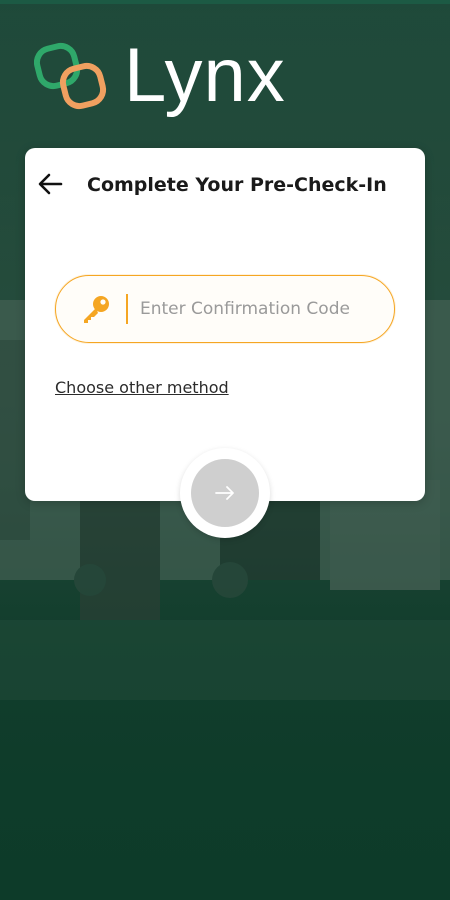  What do you see at coordinates (127, 309) in the screenshot?
I see `text-cursor` at bounding box center [127, 309].